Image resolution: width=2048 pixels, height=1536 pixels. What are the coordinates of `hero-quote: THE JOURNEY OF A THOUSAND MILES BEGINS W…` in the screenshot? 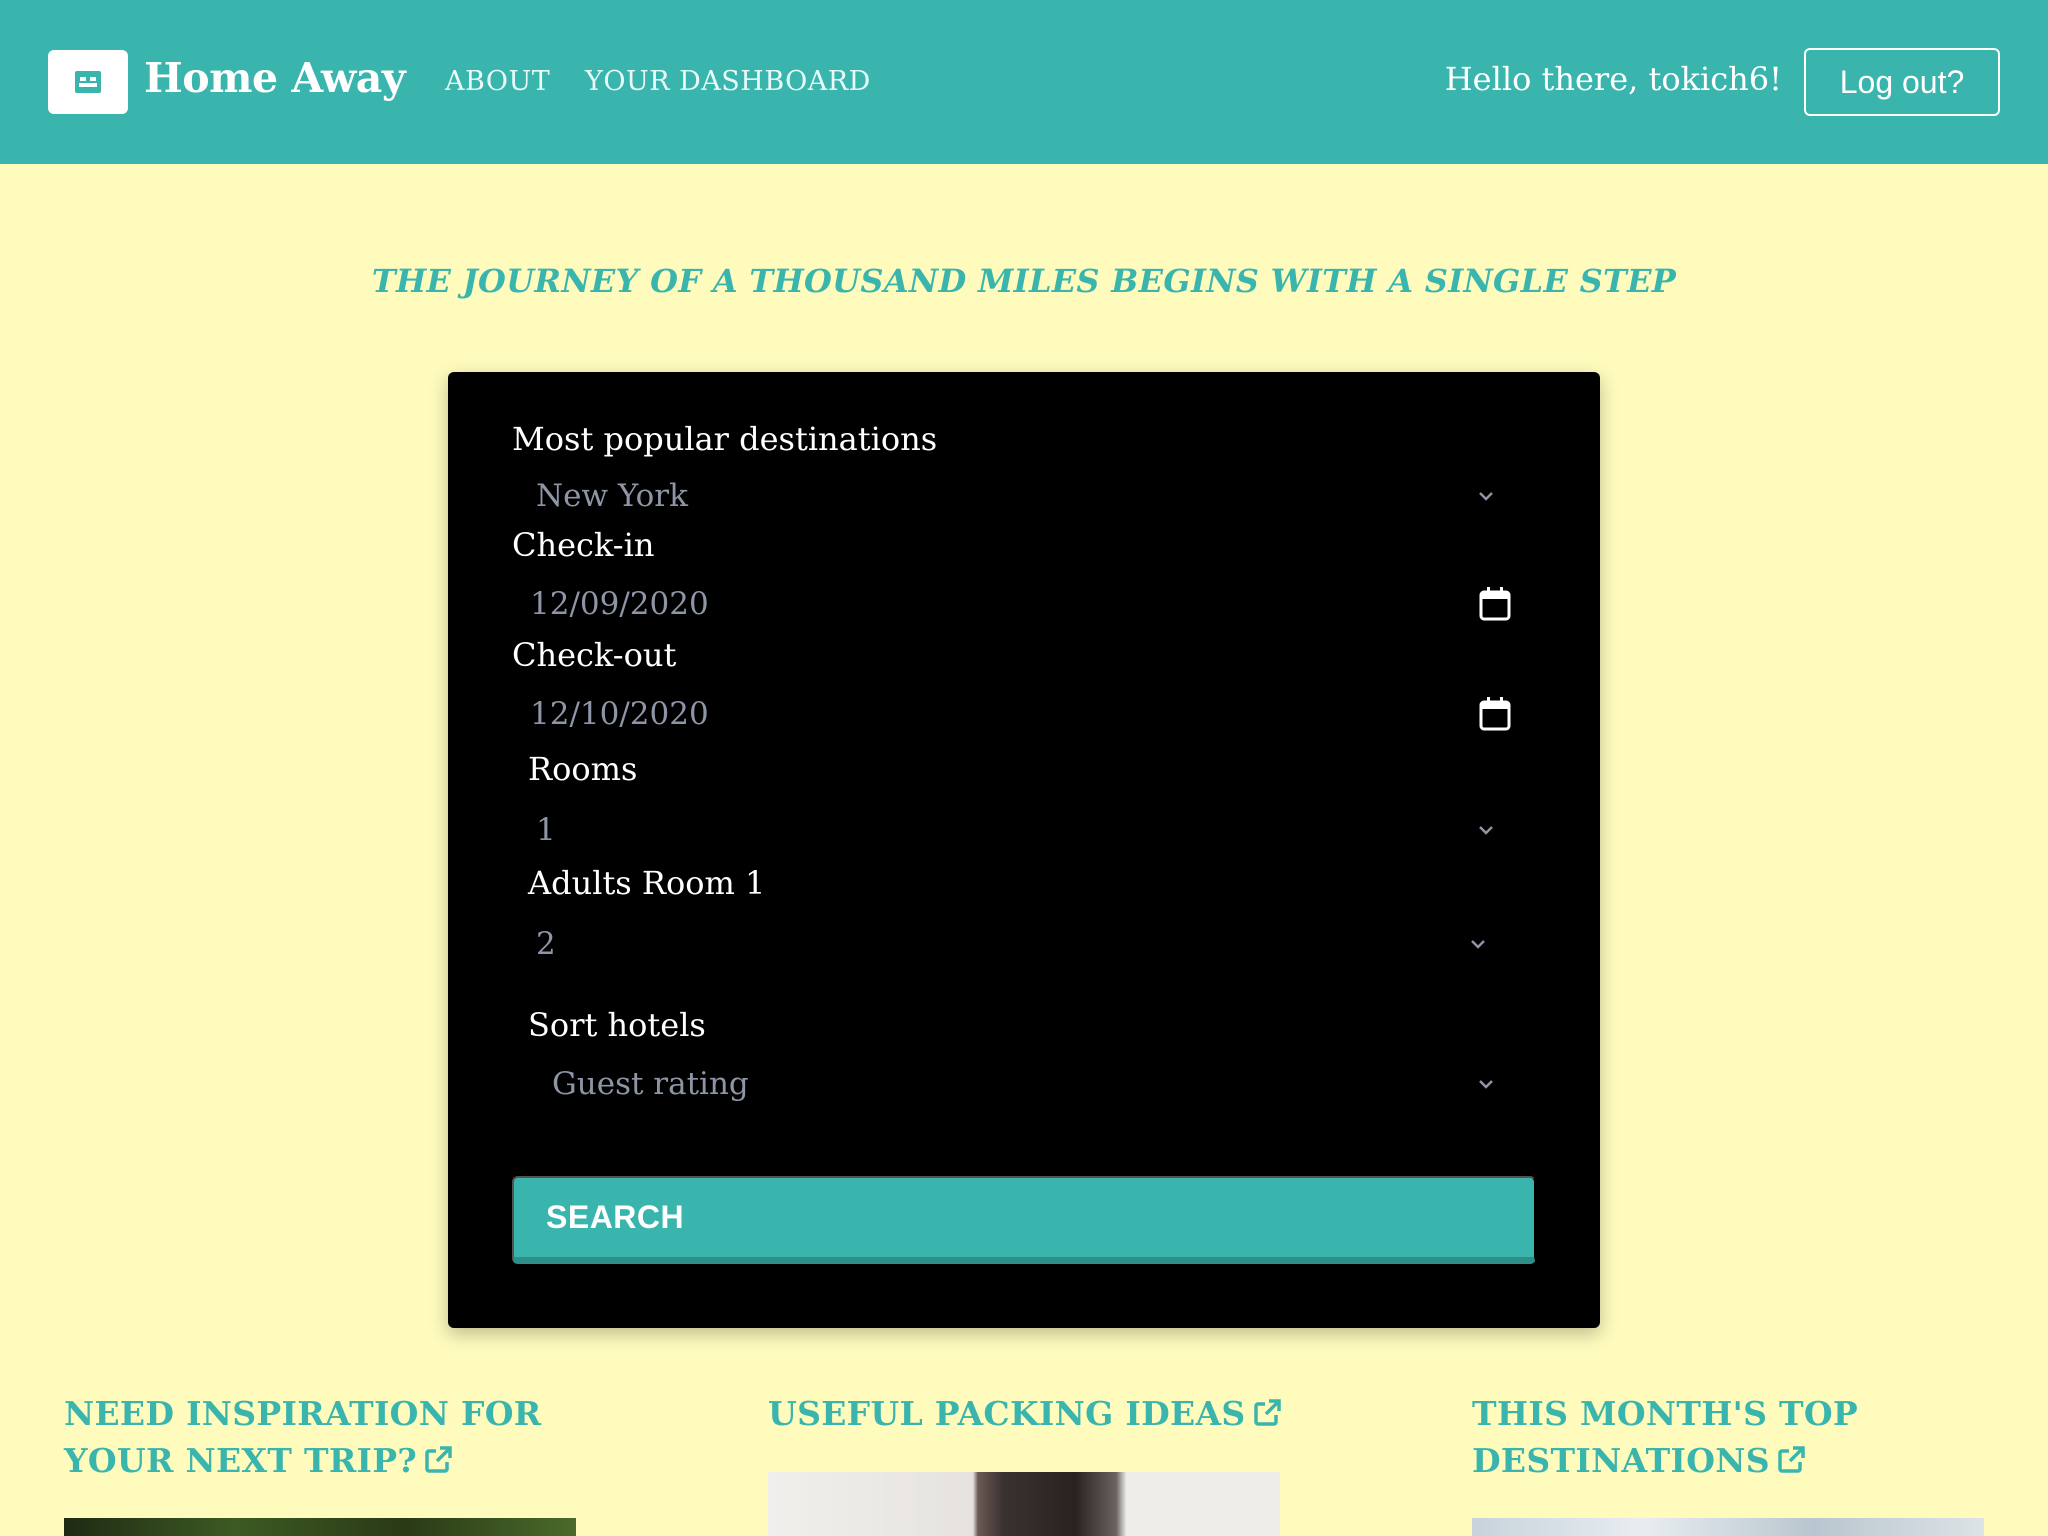 It's located at (1024, 281).